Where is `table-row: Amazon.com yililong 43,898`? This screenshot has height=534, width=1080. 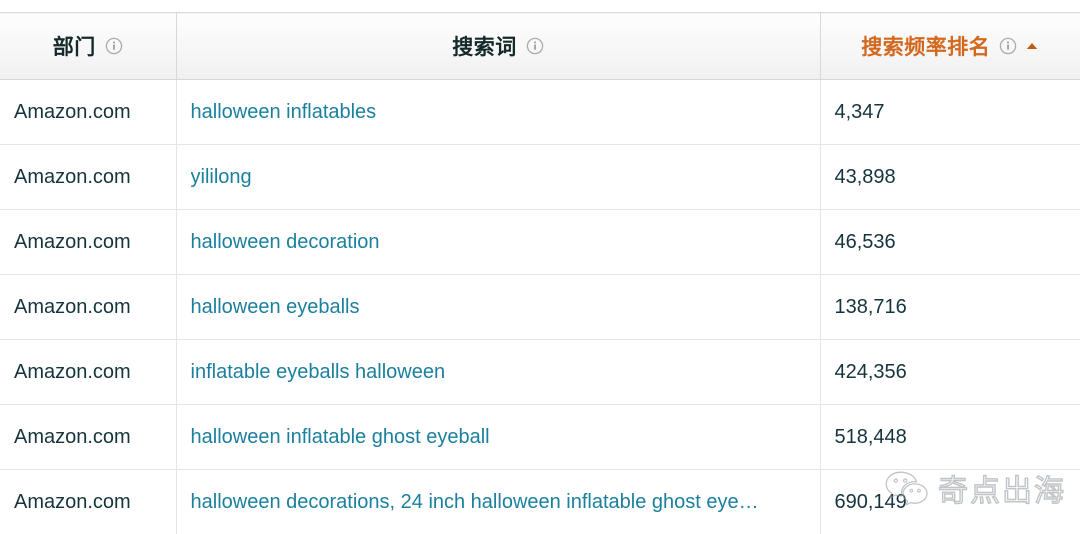
table-row: Amazon.com yililong 43,898 is located at coordinates (540, 177).